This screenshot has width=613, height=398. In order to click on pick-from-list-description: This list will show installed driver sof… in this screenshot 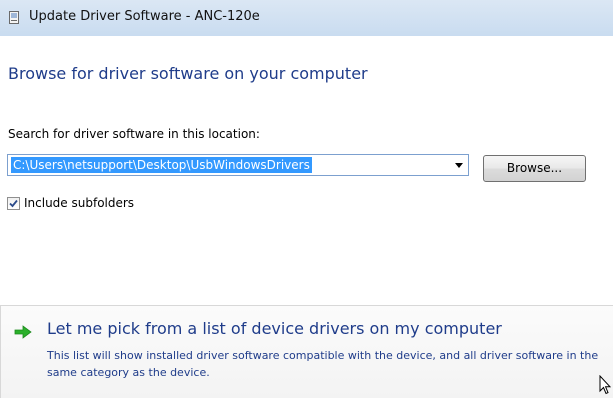, I will do `click(323, 364)`.